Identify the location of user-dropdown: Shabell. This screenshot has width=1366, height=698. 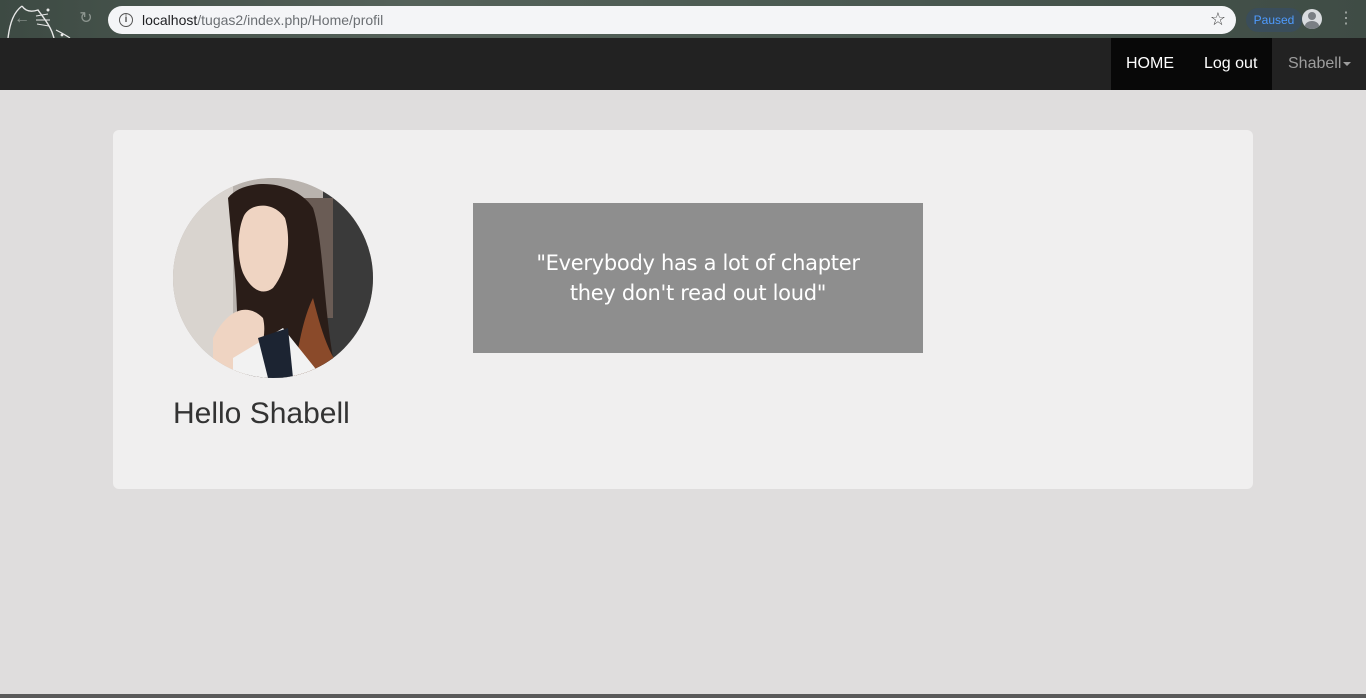
(1319, 64).